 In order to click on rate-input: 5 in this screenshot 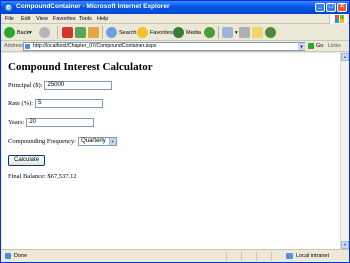, I will do `click(69, 103)`.